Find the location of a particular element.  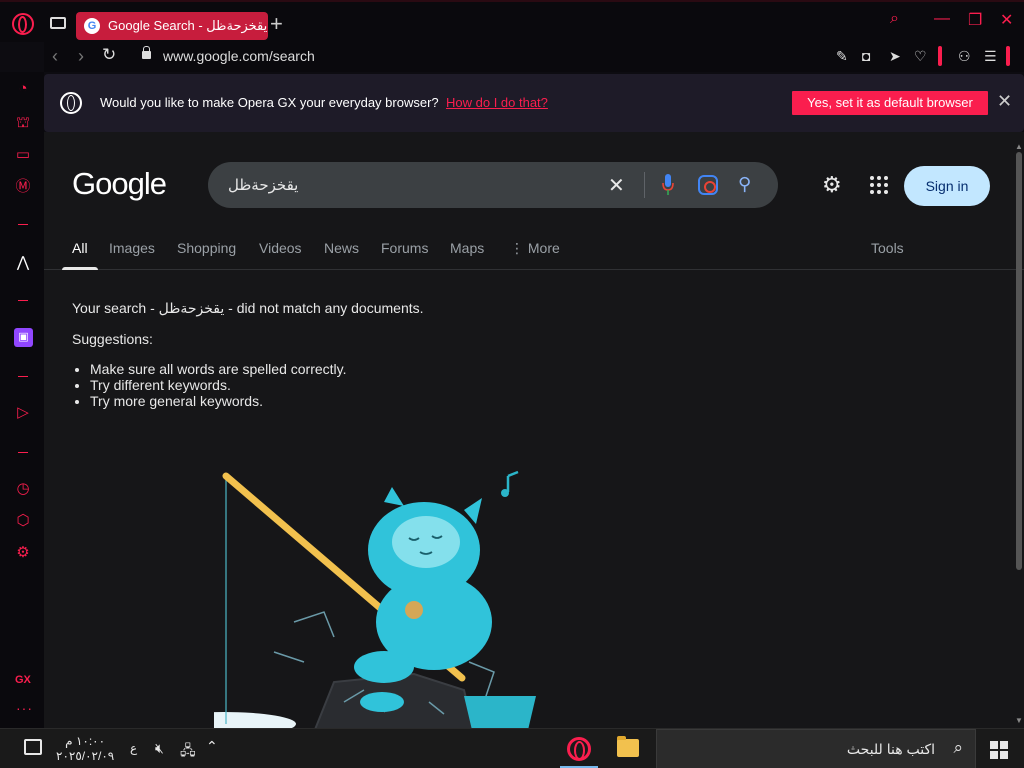

banner-close-icon: ✕ is located at coordinates (1004, 101).